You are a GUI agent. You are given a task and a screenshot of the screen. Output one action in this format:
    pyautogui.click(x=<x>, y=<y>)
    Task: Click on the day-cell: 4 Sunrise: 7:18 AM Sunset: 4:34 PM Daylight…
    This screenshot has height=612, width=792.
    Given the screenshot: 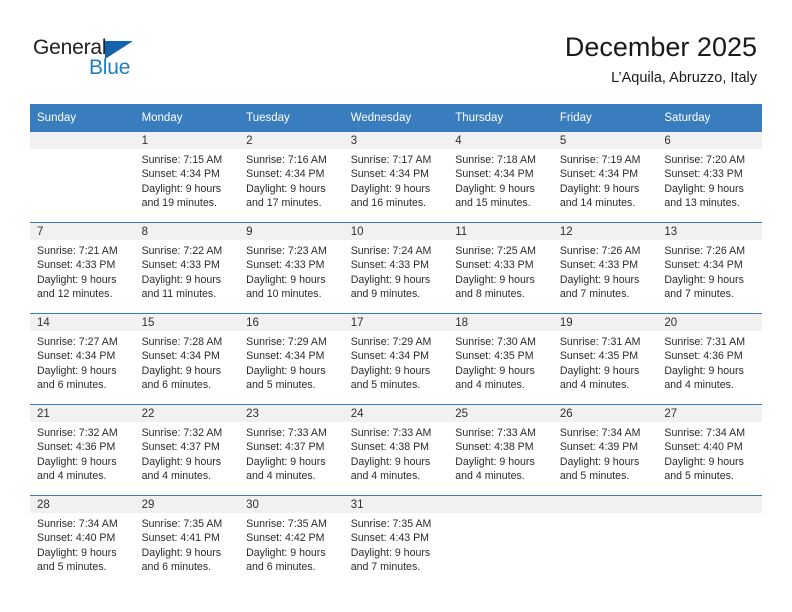 What is the action you would take?
    pyautogui.click(x=500, y=177)
    